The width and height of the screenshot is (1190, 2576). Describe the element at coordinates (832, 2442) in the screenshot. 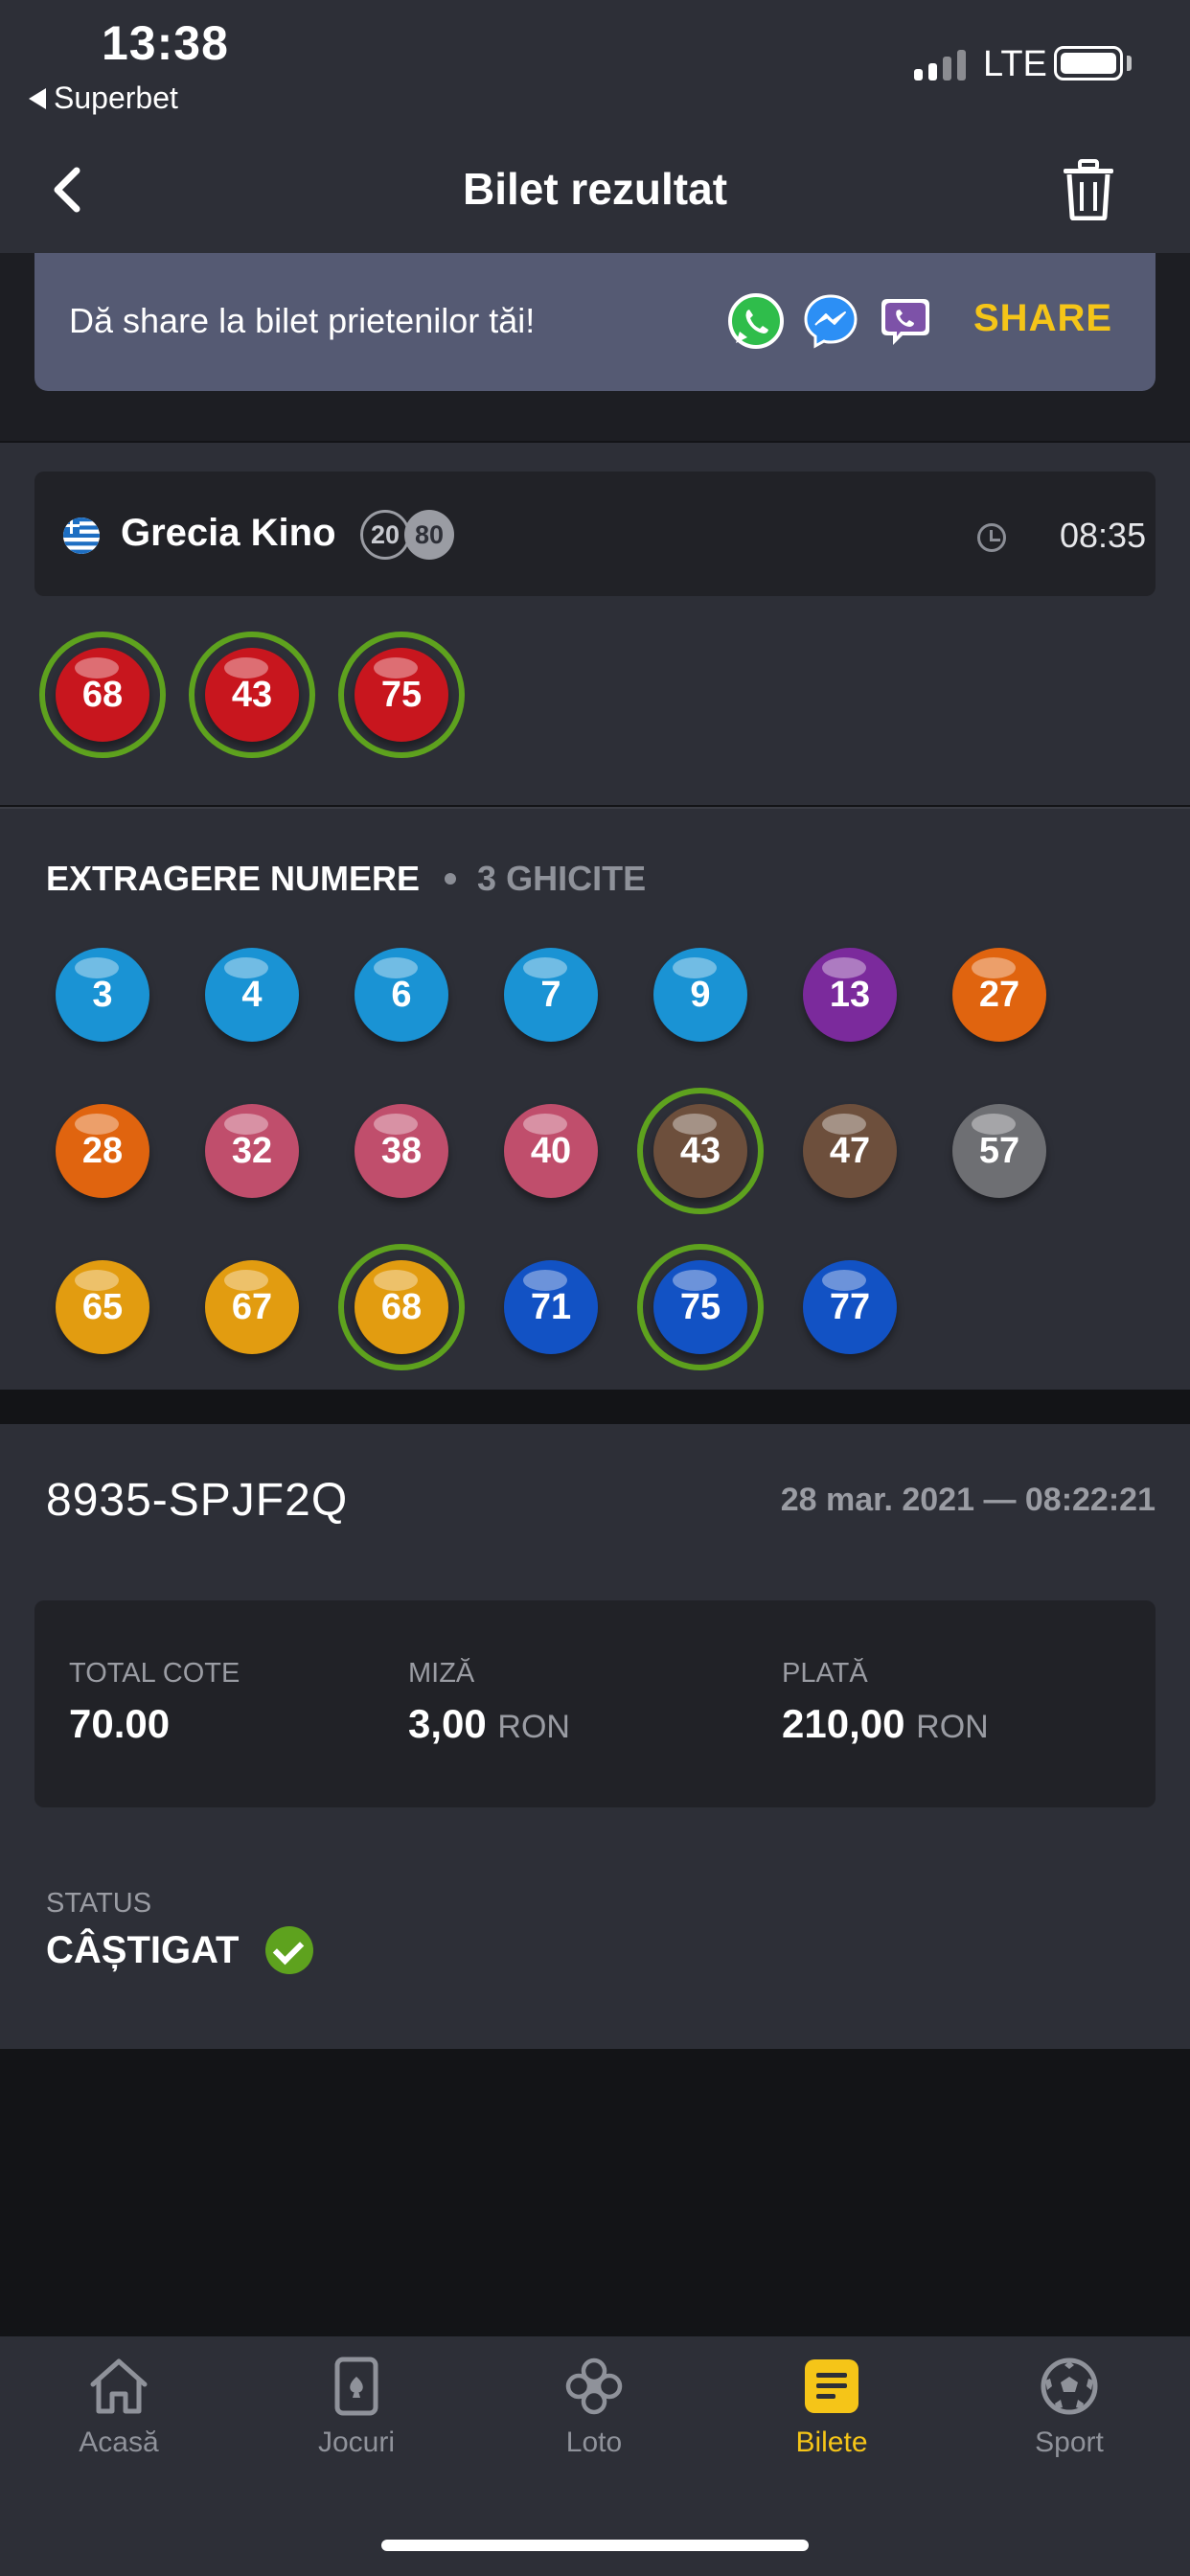

I see `tab-label: Bilete` at that location.